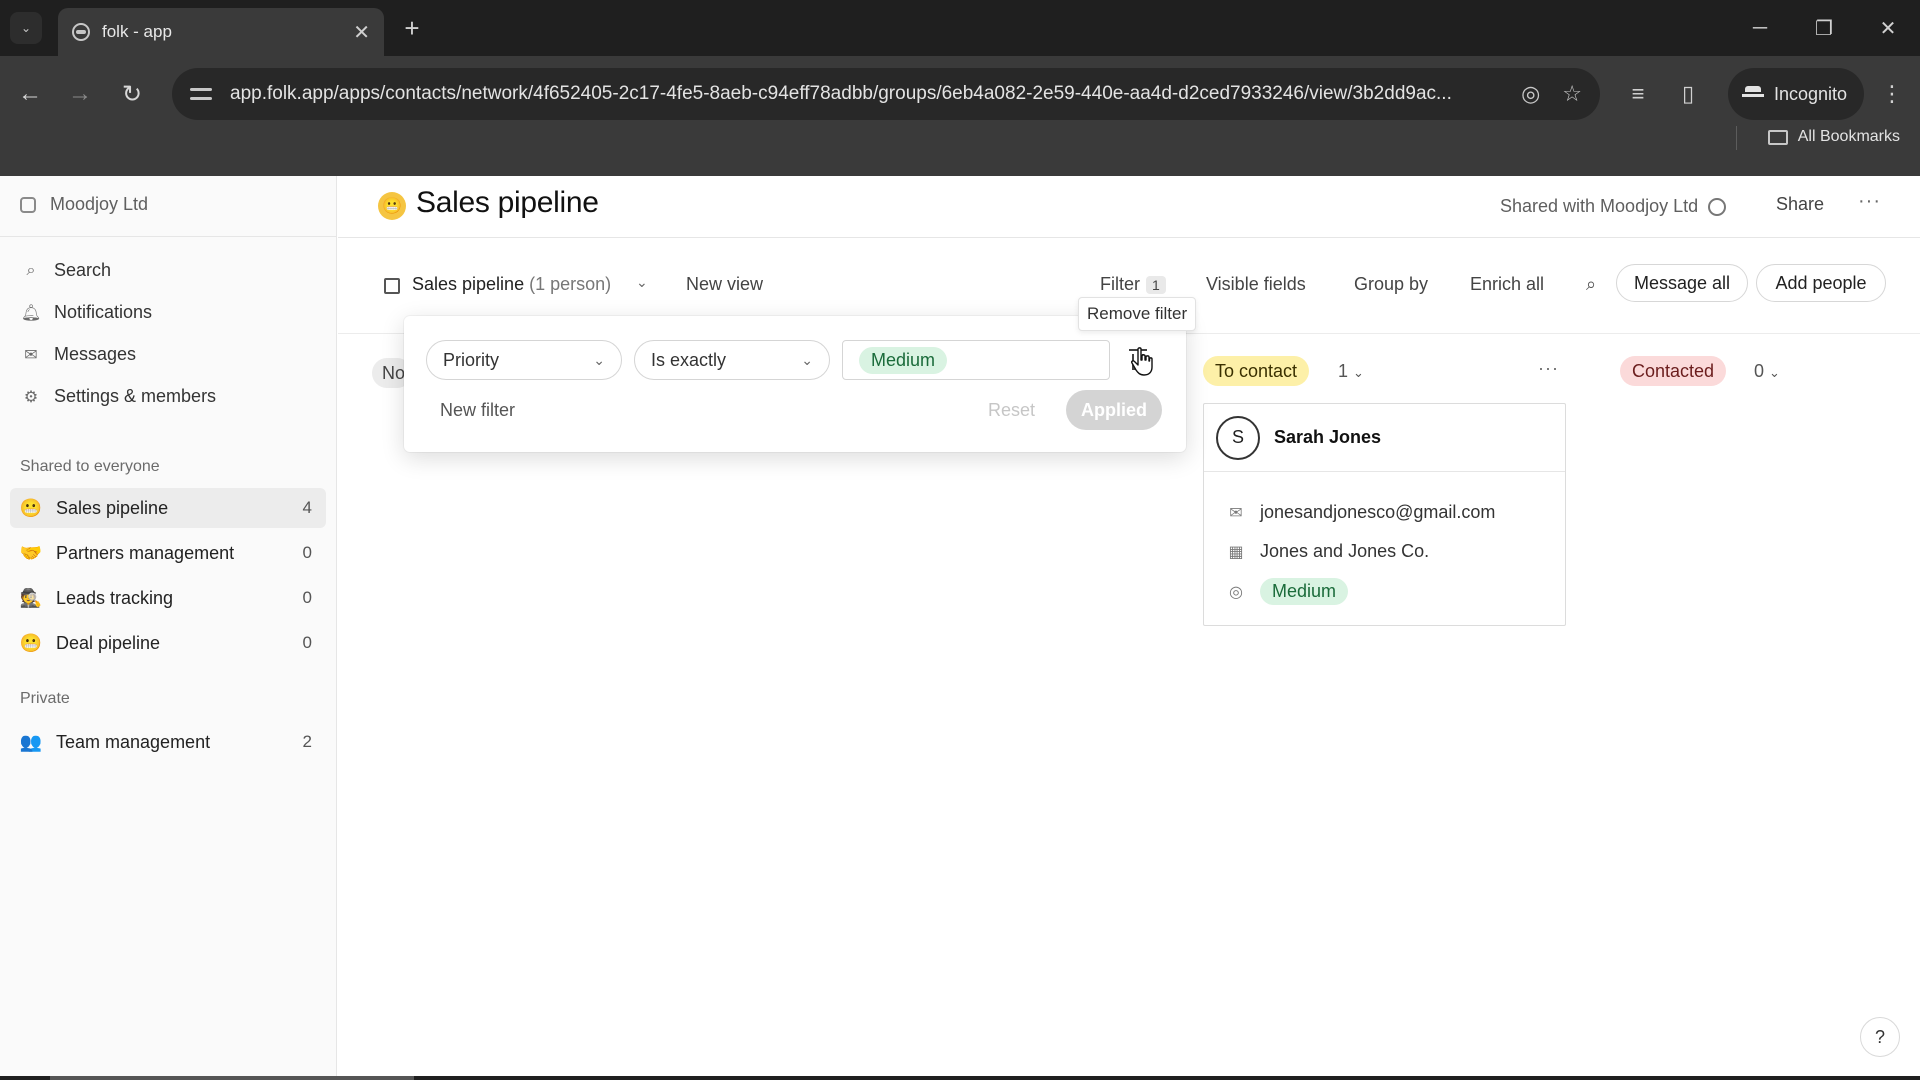 This screenshot has height=1080, width=1920. What do you see at coordinates (307, 507) in the screenshot?
I see `sidebar-item-count: 4` at bounding box center [307, 507].